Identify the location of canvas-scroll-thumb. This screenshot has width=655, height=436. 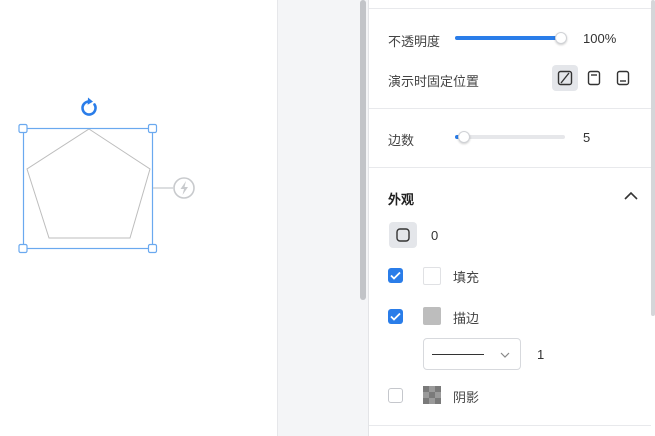
(363, 150).